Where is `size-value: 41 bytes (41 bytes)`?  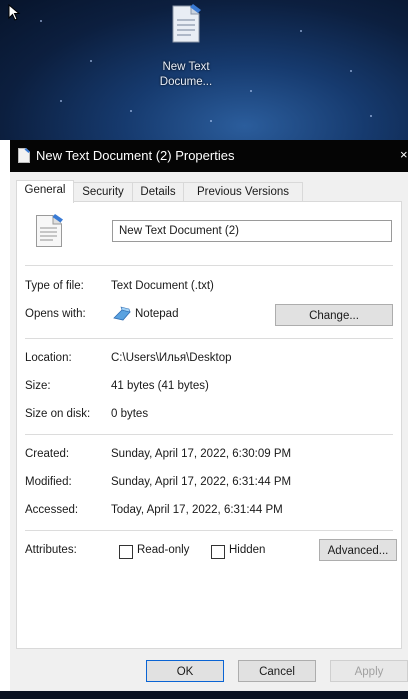
size-value: 41 bytes (41 bytes) is located at coordinates (160, 386).